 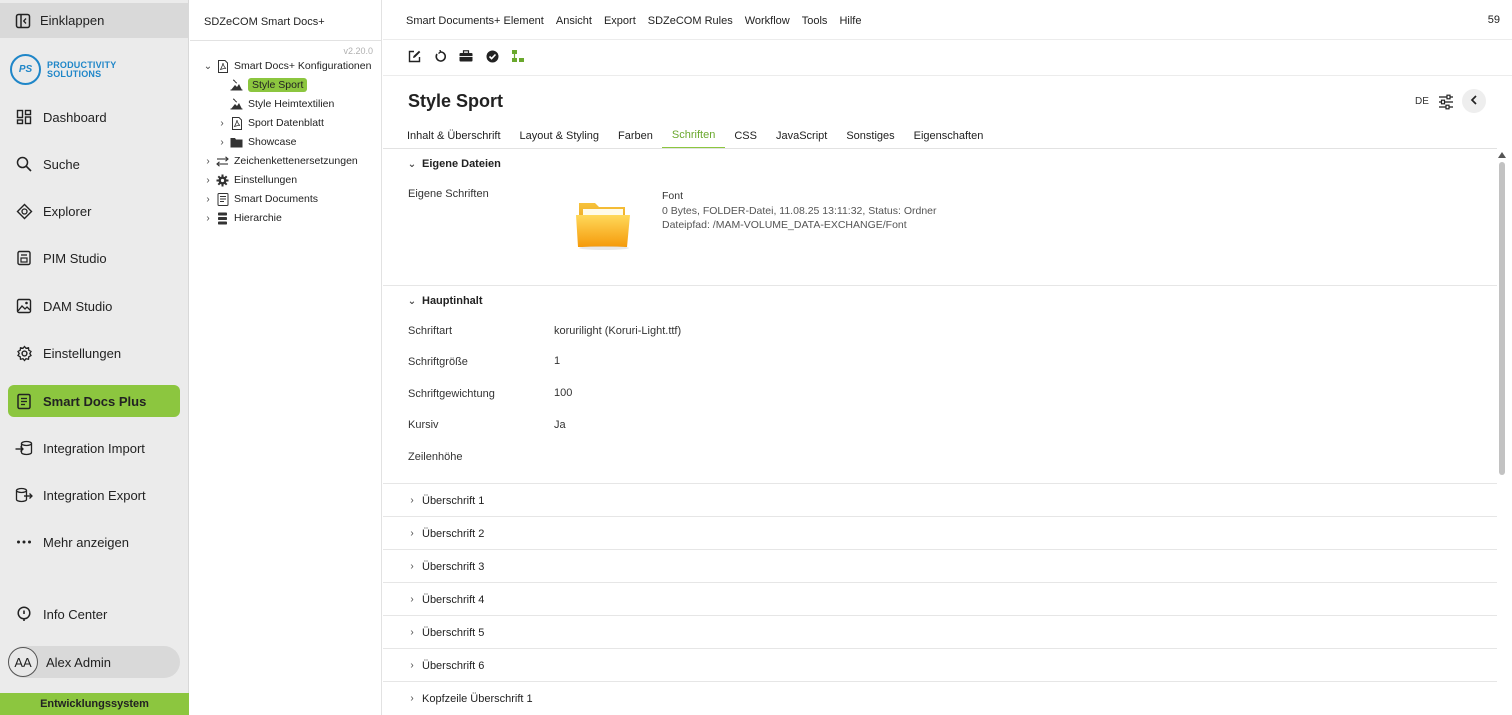 What do you see at coordinates (477, 698) in the screenshot?
I see `accordion-title: Kopfzeile Überschrift 1` at bounding box center [477, 698].